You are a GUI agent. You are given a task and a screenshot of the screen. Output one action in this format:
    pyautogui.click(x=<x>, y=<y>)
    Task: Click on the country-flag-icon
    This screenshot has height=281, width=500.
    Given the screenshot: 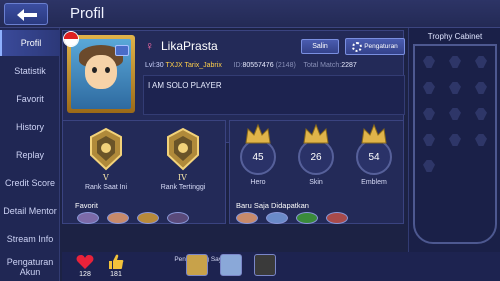 What is the action you would take?
    pyautogui.click(x=71, y=39)
    